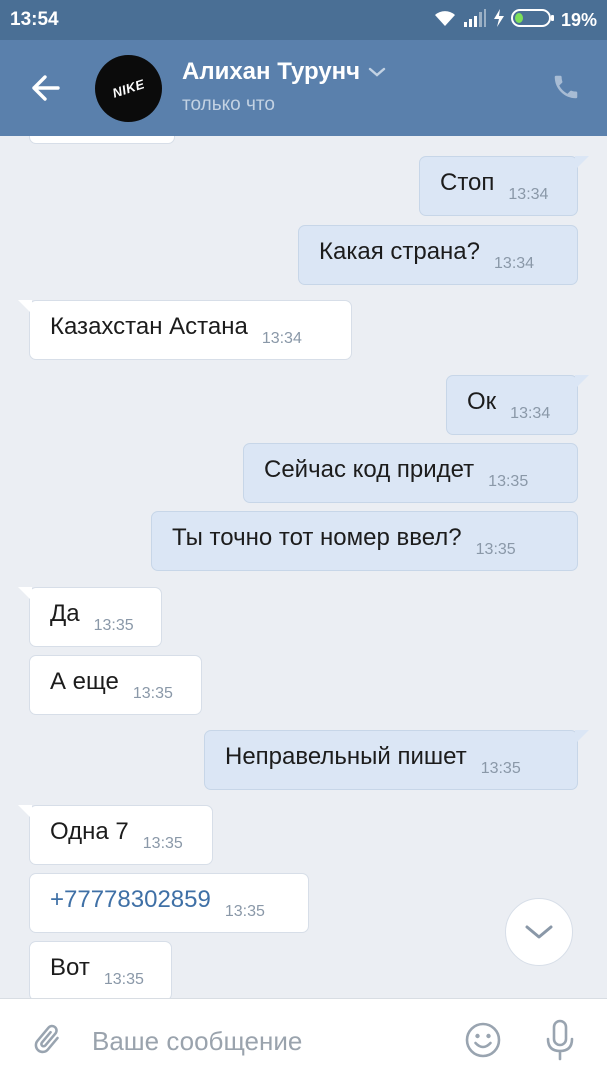 The height and width of the screenshot is (1080, 607). What do you see at coordinates (482, 401) in the screenshot?
I see `message-text: Ок` at bounding box center [482, 401].